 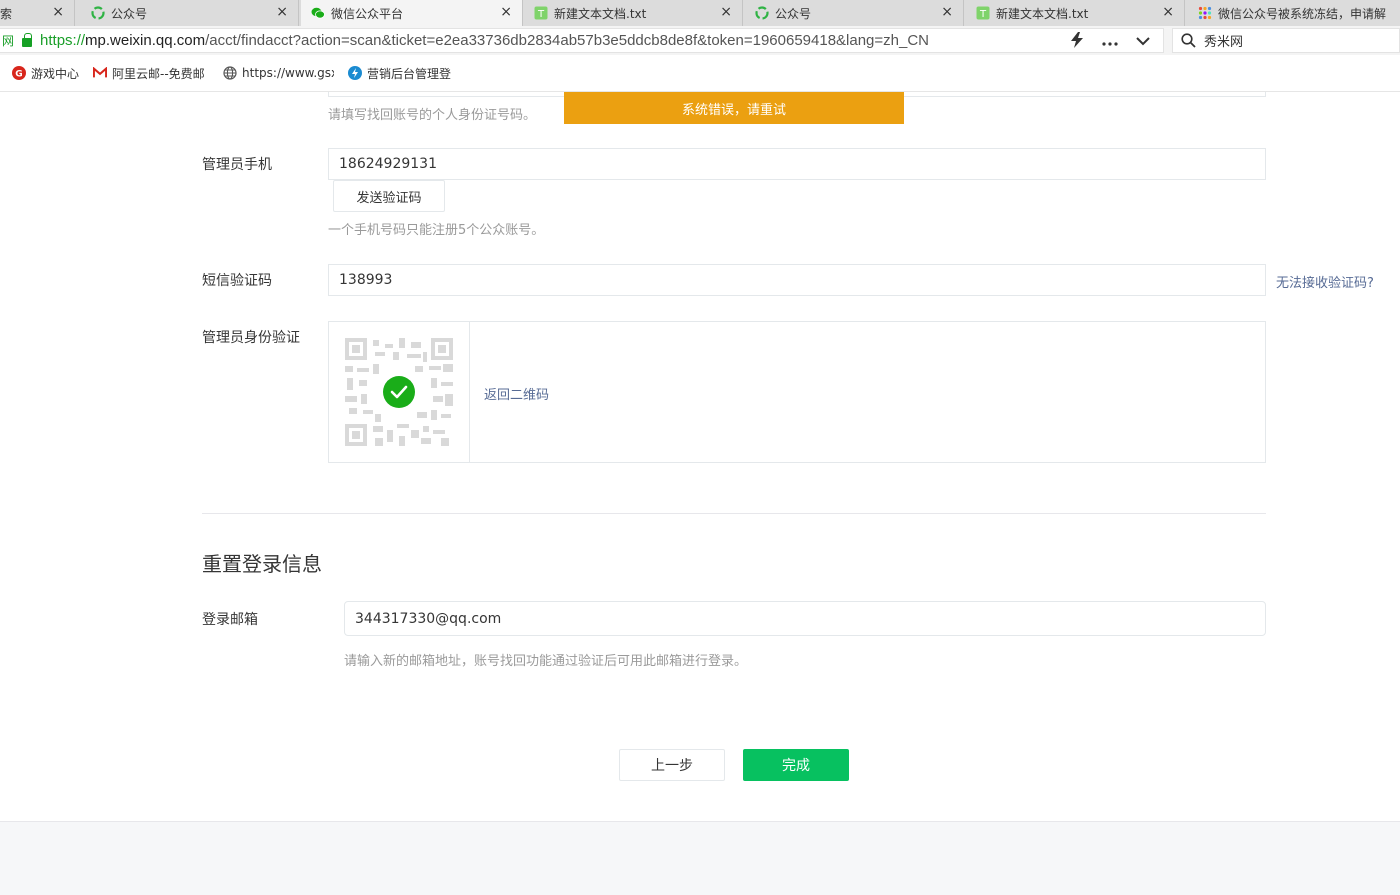 What do you see at coordinates (190, 13) in the screenshot?
I see `browser-tab-1: 公众号 ×` at bounding box center [190, 13].